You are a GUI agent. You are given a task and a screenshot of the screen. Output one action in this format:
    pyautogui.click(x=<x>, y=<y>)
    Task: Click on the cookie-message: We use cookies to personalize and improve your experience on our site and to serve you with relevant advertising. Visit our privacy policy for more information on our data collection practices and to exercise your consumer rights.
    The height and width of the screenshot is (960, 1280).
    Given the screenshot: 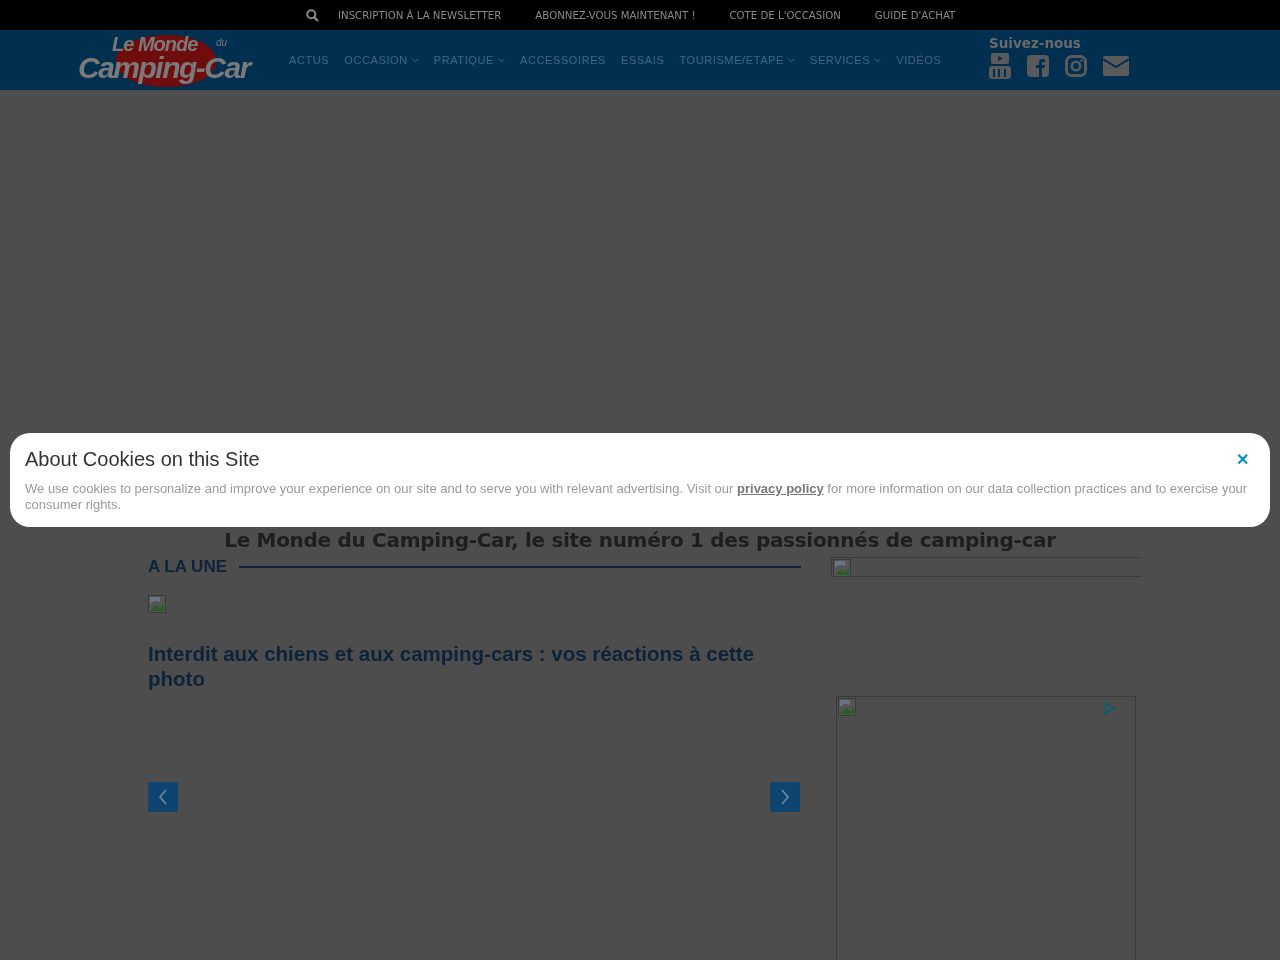 What is the action you would take?
    pyautogui.click(x=637, y=497)
    